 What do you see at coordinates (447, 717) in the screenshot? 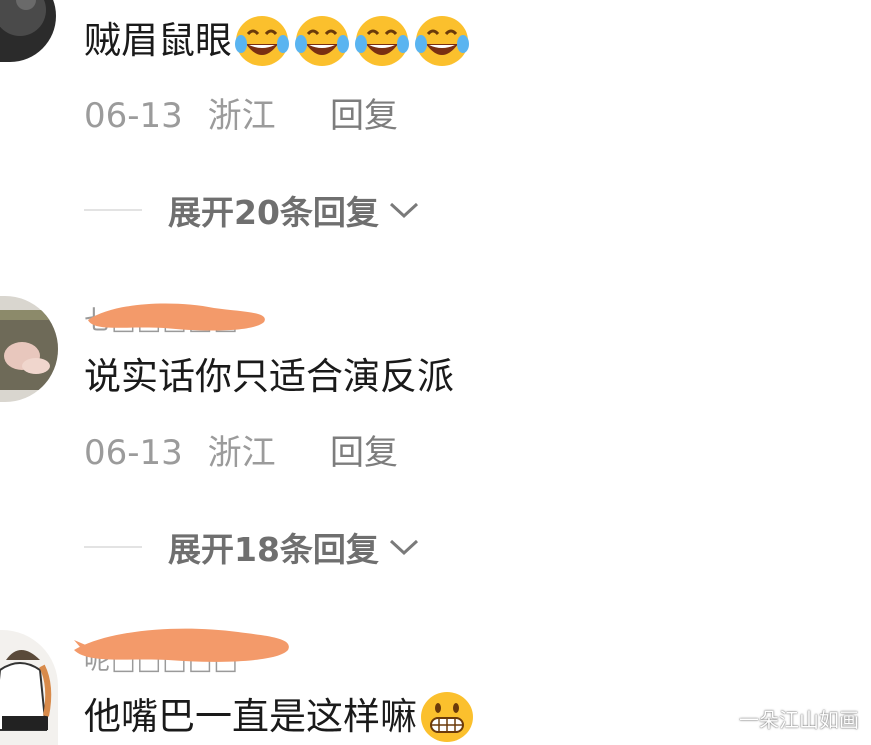
I see `grimacing-face-icon` at bounding box center [447, 717].